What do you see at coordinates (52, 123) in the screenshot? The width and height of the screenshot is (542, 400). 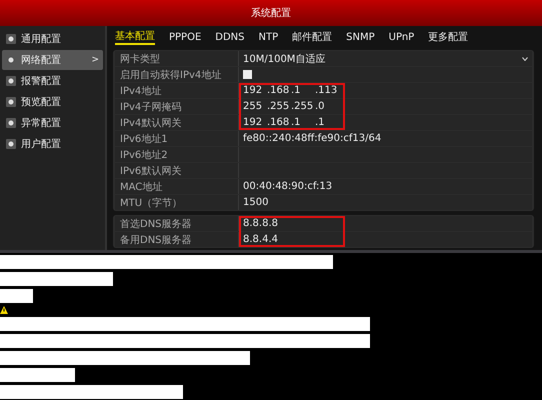 I see `sidebar-item: 异常配置` at bounding box center [52, 123].